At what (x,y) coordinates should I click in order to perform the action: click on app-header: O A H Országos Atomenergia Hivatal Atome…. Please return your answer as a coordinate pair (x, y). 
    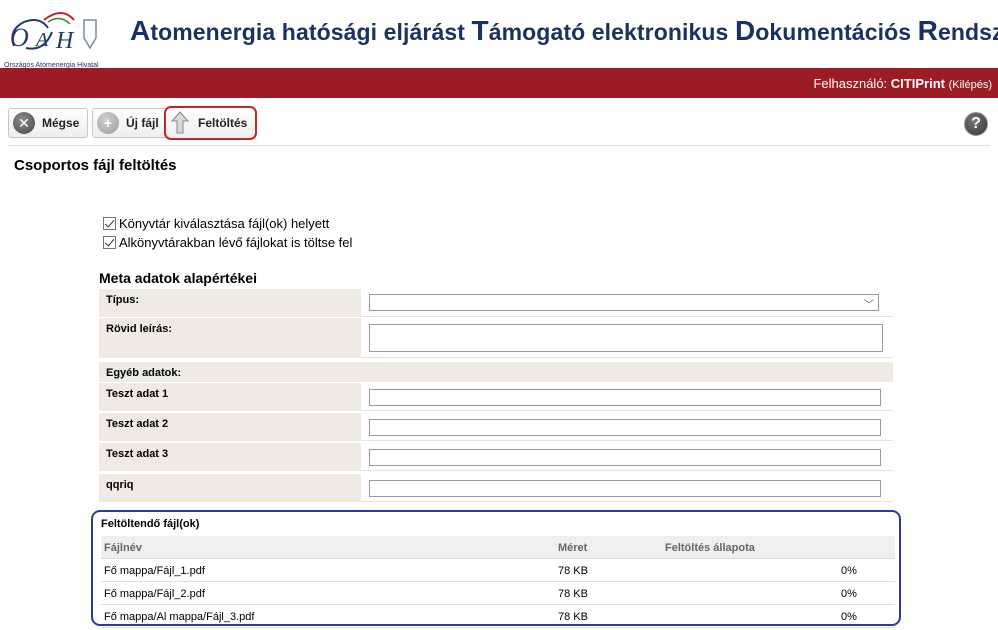
    Looking at the image, I should click on (499, 34).